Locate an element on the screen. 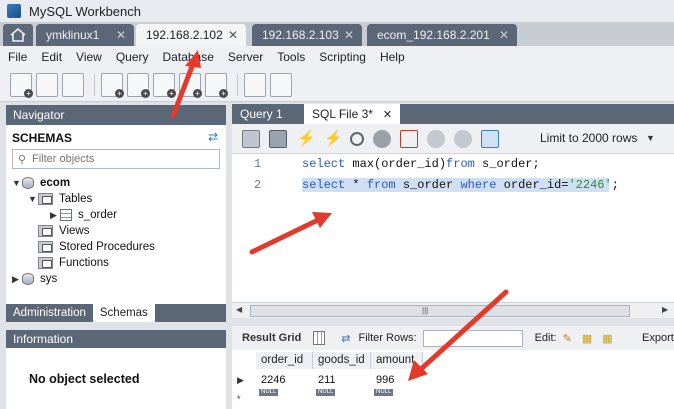 This screenshot has height=409, width=674. menu-help: Help is located at coordinates (392, 57).